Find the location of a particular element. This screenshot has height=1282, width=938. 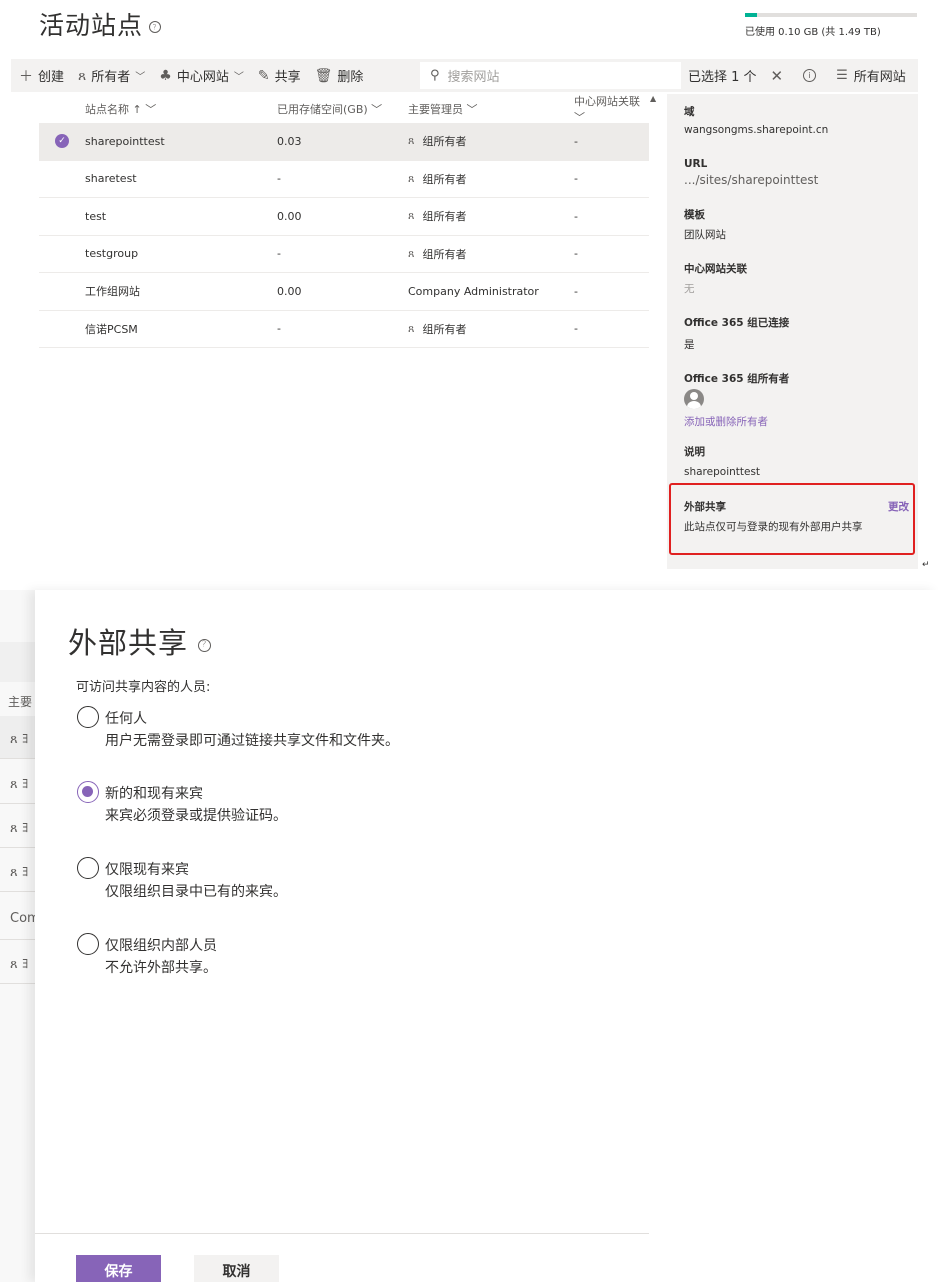

radio-existing-guests is located at coordinates (88, 868).